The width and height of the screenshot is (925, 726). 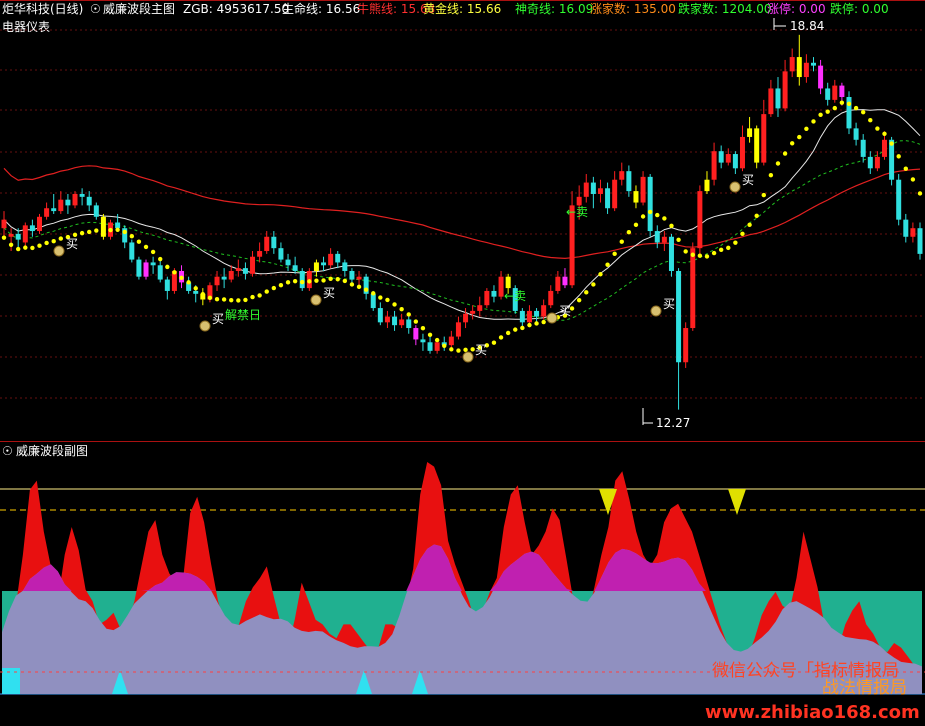 What do you see at coordinates (724, 8) in the screenshot?
I see `indicator-value-6: 跌家数: 1204.00` at bounding box center [724, 8].